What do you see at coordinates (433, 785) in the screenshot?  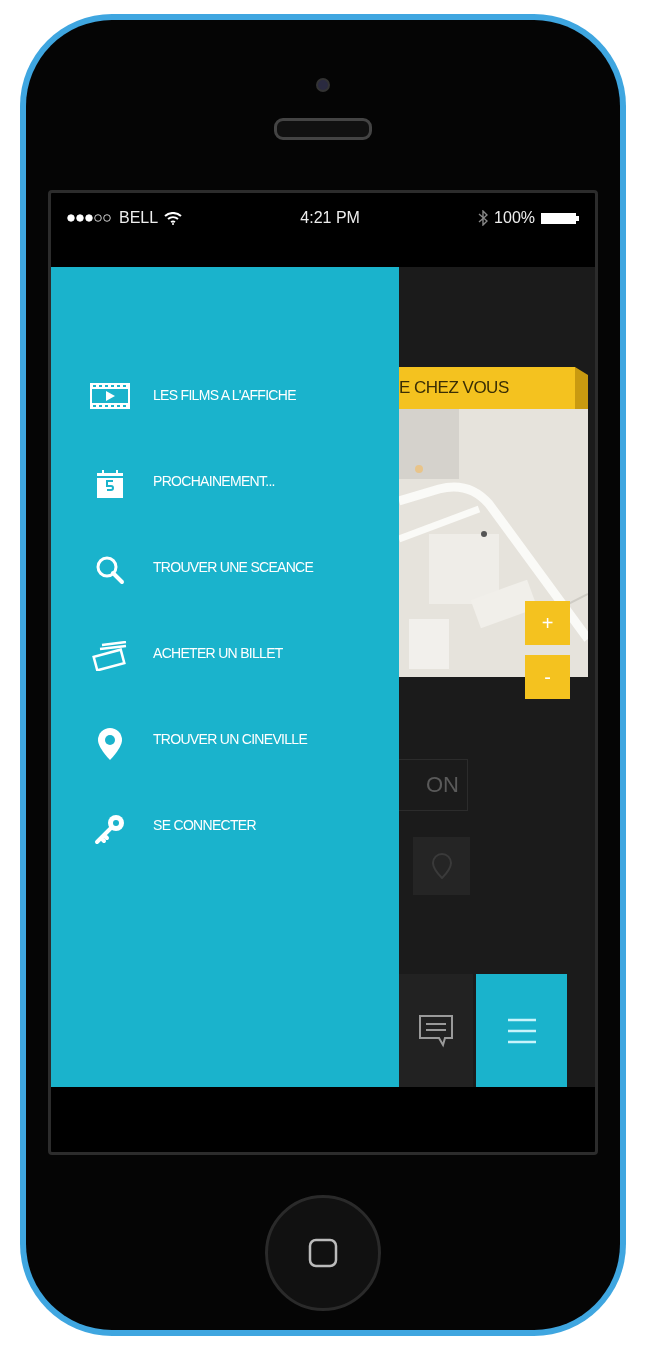 I see `location-button: ON` at bounding box center [433, 785].